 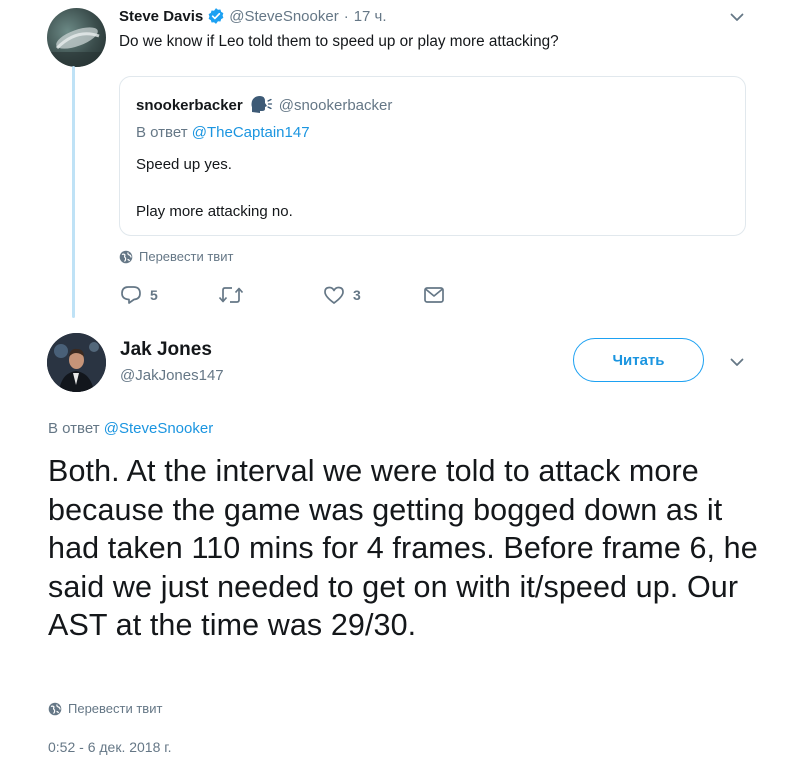 What do you see at coordinates (251, 132) in the screenshot?
I see `reply-to-link: @TheCaptain147` at bounding box center [251, 132].